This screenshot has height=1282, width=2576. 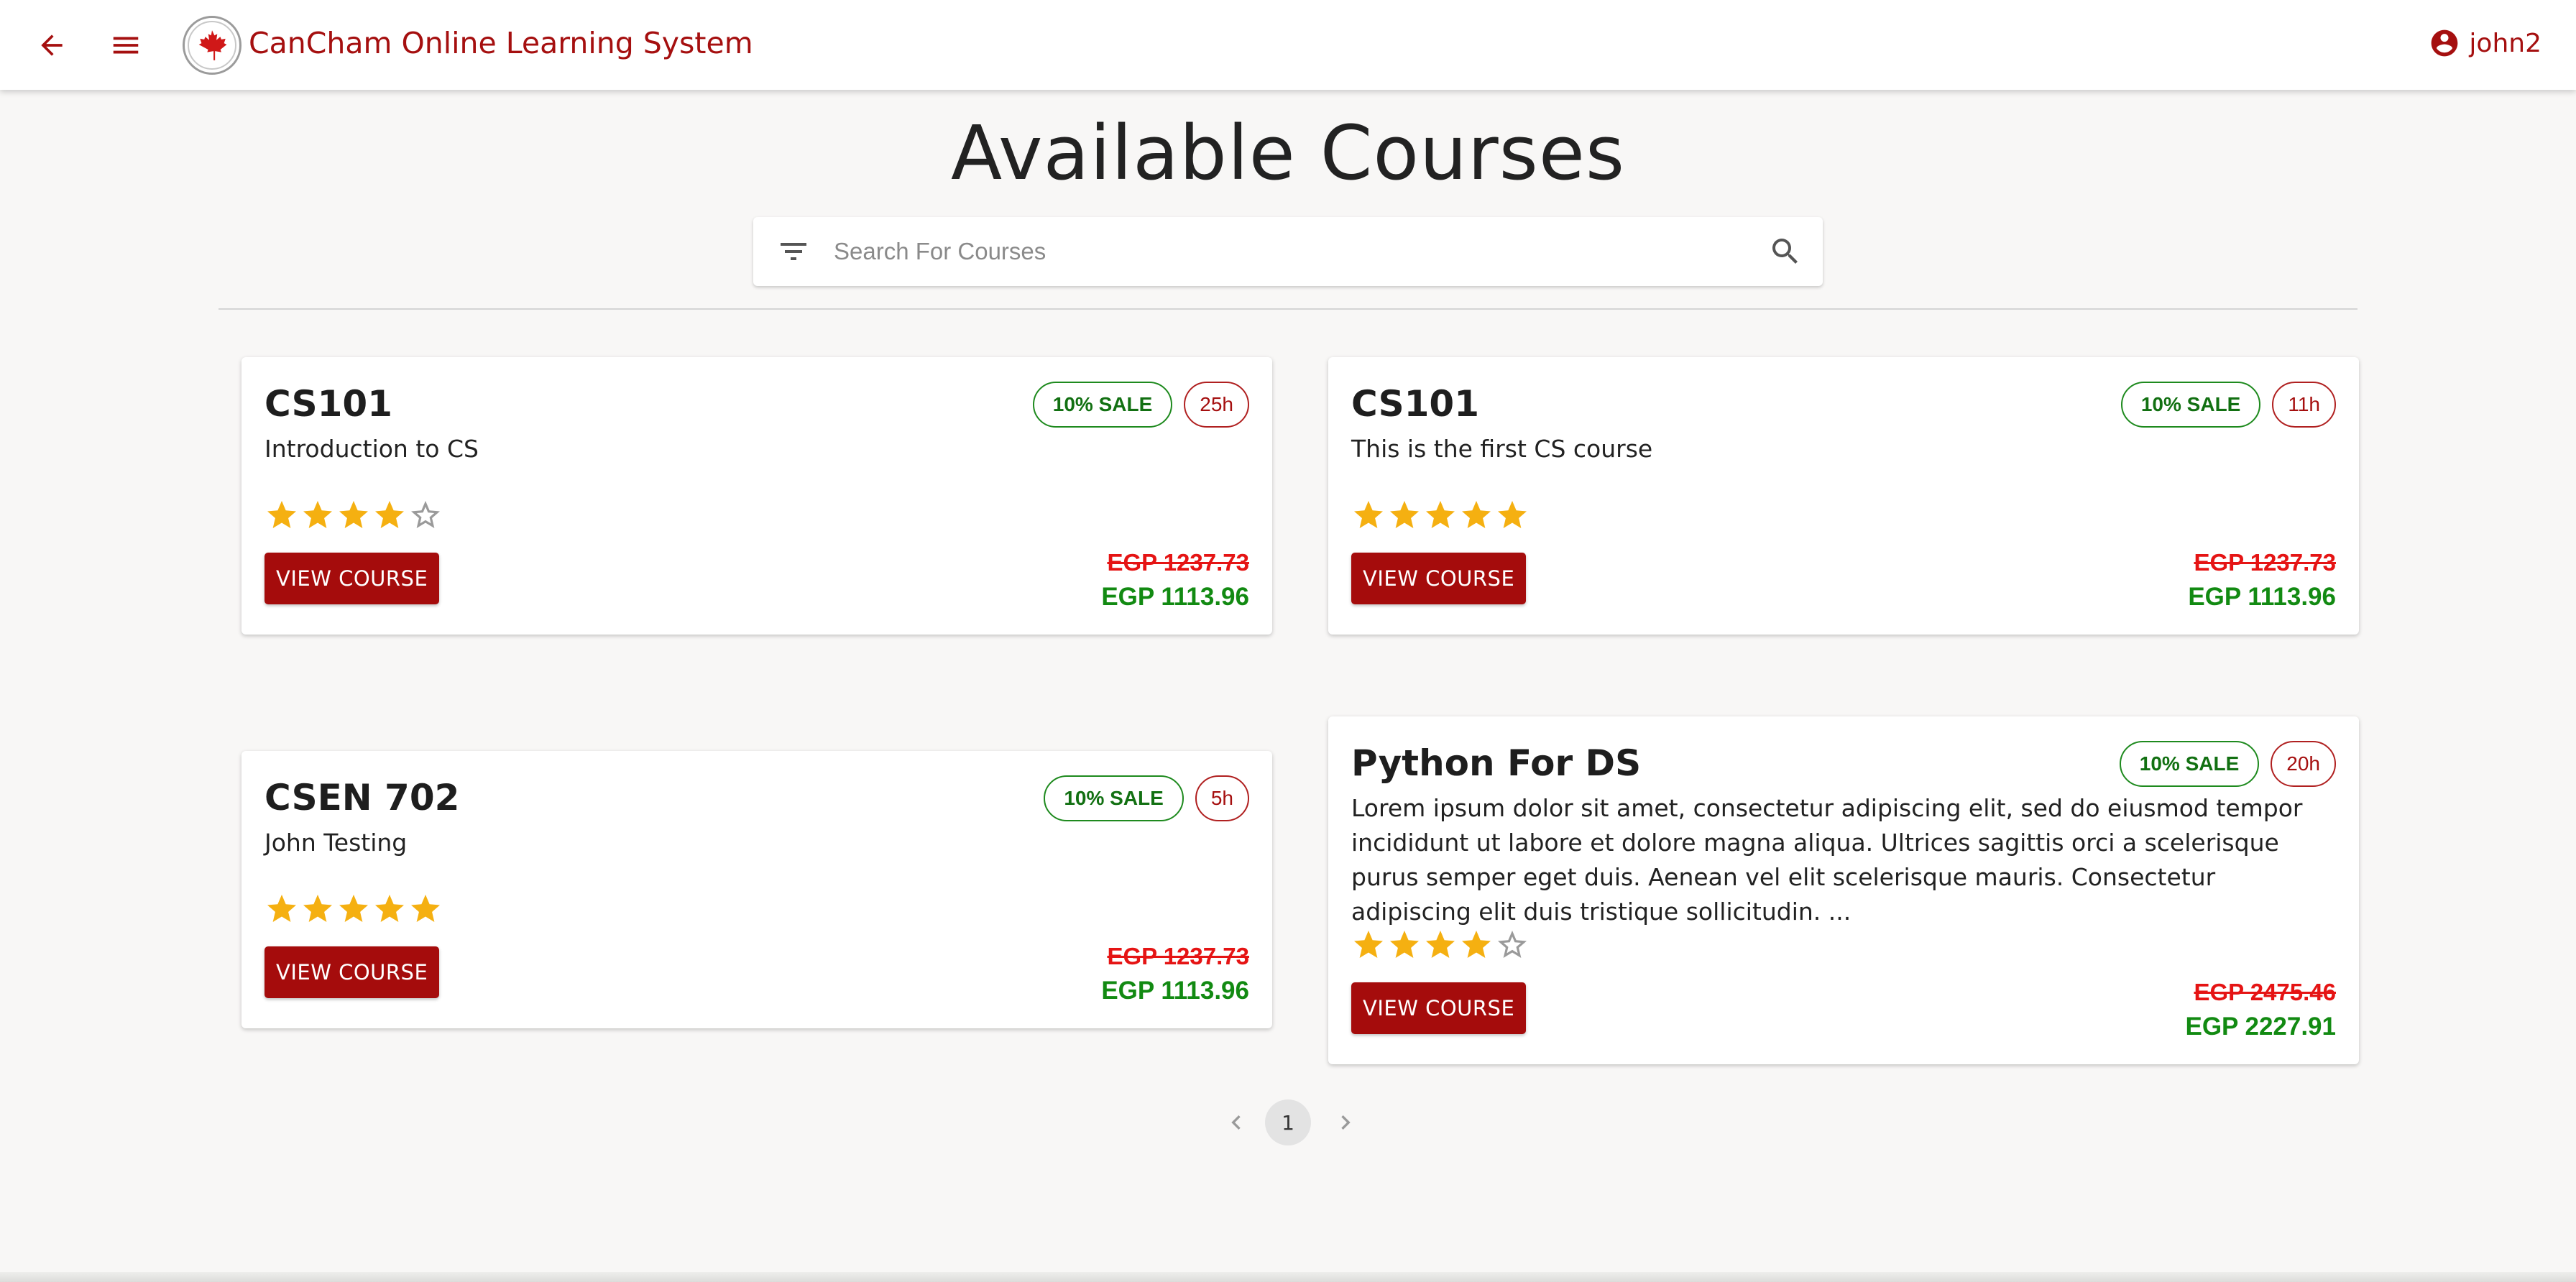 What do you see at coordinates (2445, 43) in the screenshot?
I see `account-circle-icon` at bounding box center [2445, 43].